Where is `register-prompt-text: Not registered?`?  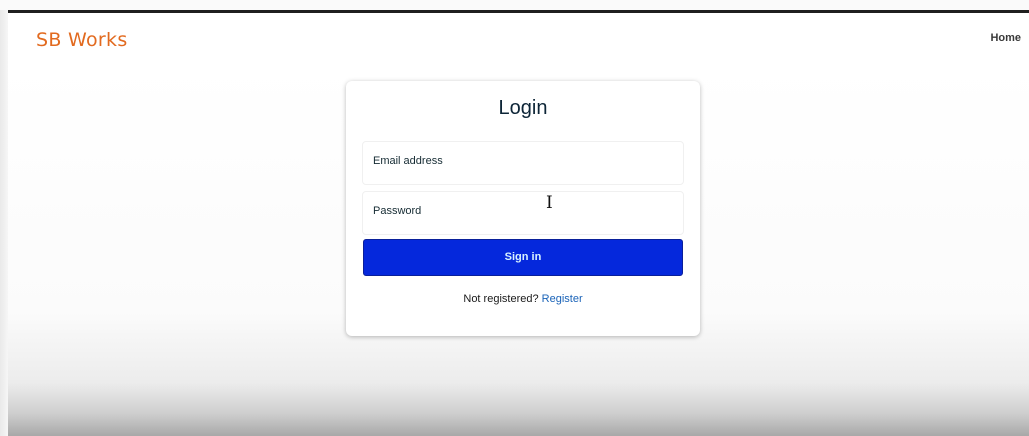
register-prompt-text: Not registered? is located at coordinates (502, 299).